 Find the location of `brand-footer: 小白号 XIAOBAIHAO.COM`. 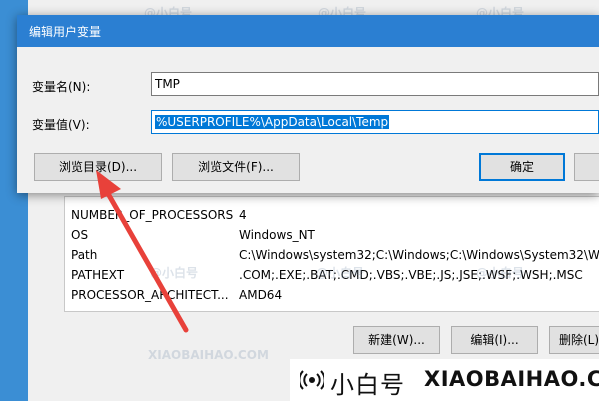

brand-footer: 小白号 XIAOBAIHAO.COM is located at coordinates (444, 380).